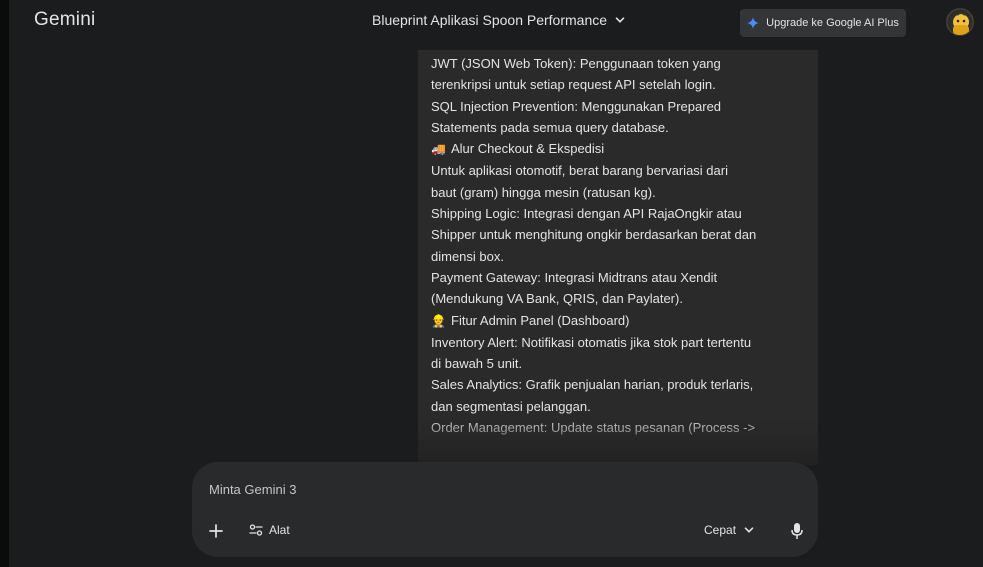  I want to click on response-line-text: Fitur Admin Panel (Dashboard), so click(540, 320).